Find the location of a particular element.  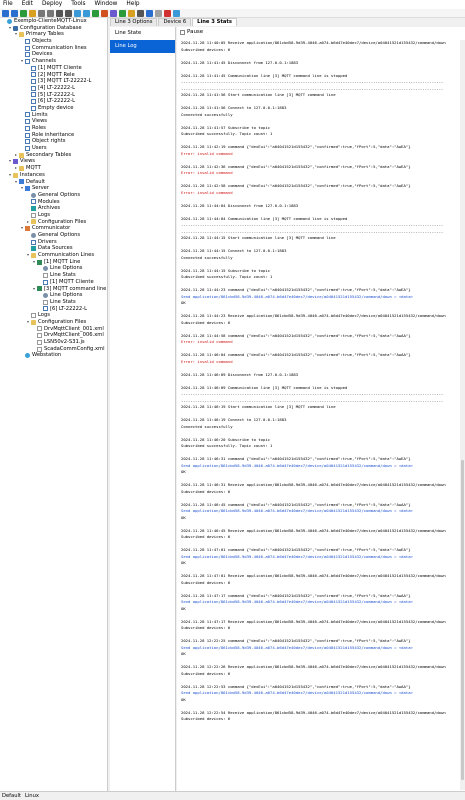

tree-node: Drivers is located at coordinates (53, 242).